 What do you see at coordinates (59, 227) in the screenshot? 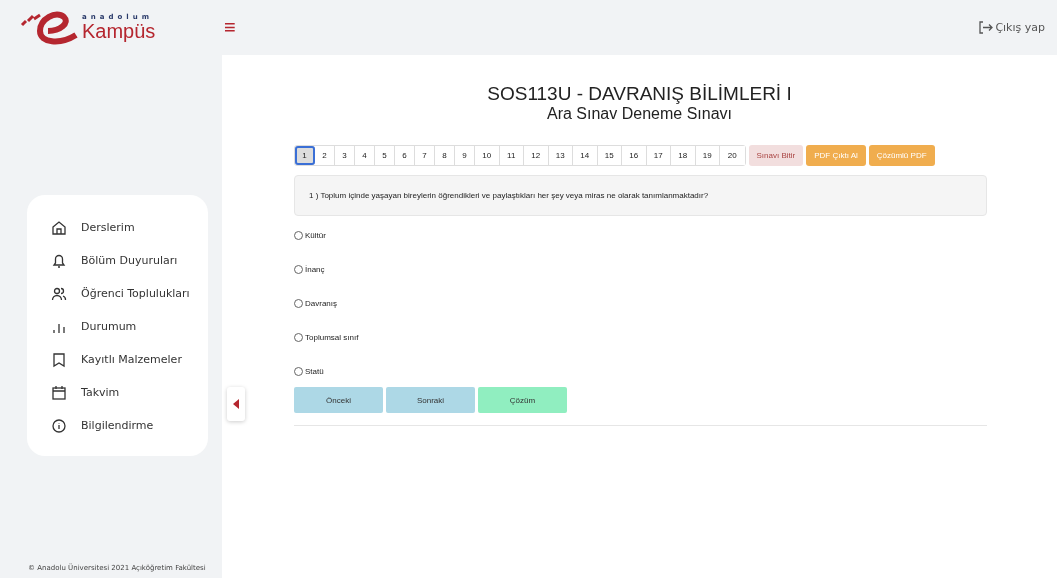
I see `home-icon` at bounding box center [59, 227].